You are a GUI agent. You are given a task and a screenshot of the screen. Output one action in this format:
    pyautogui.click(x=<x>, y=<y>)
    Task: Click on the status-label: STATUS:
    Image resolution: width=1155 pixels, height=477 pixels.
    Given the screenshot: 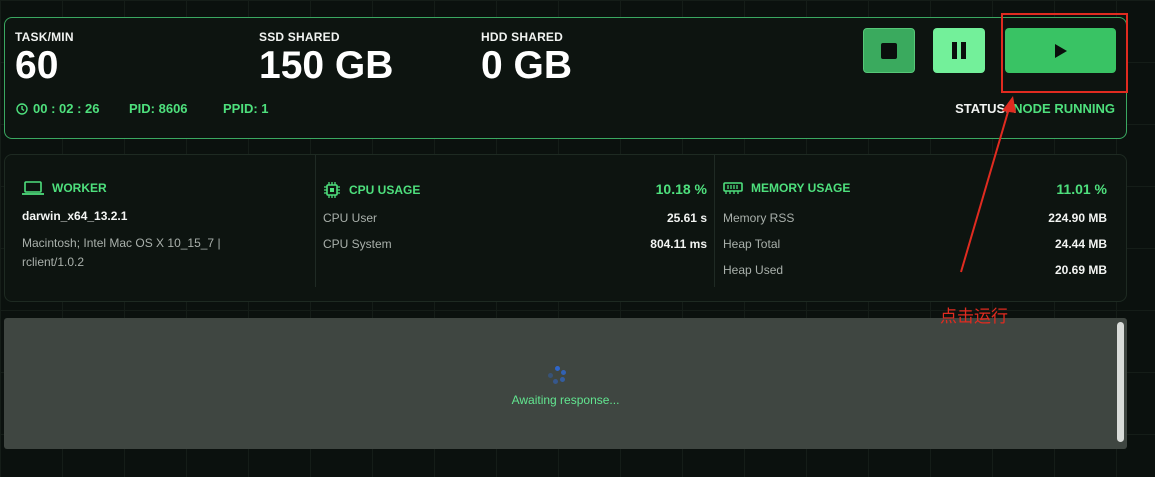 What is the action you would take?
    pyautogui.click(x=982, y=108)
    